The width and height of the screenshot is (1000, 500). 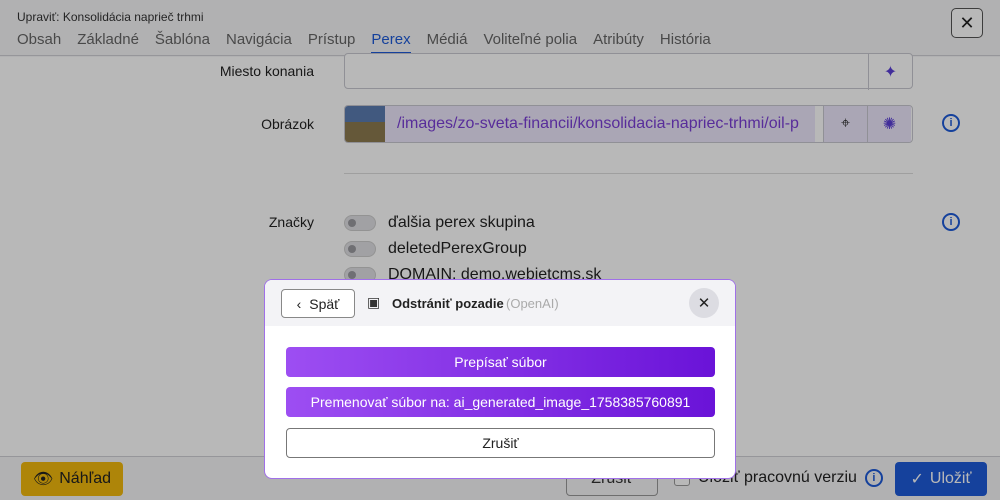 What do you see at coordinates (374, 302) in the screenshot?
I see `image-remove-icon: ▣` at bounding box center [374, 302].